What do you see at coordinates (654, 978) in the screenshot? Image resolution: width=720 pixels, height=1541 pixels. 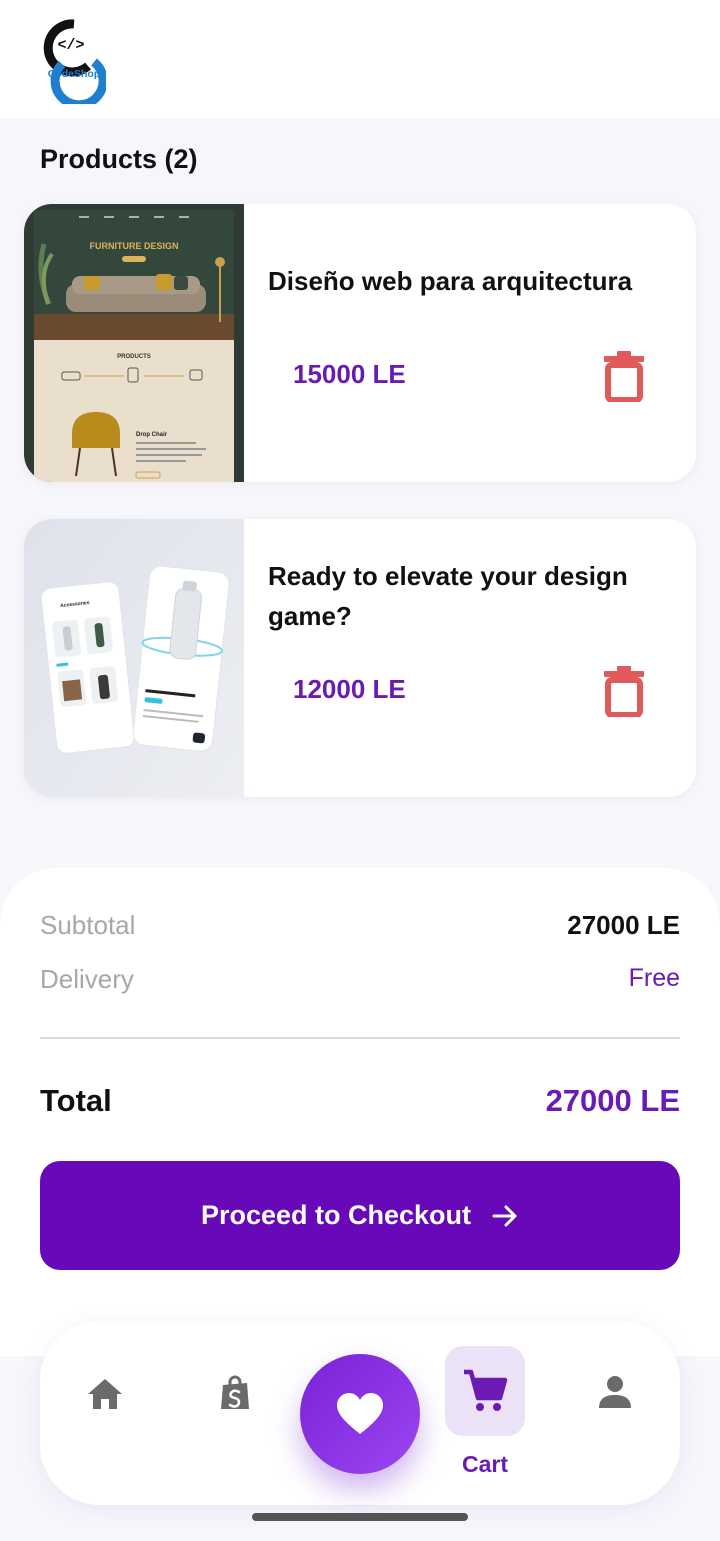 I see `delivery-value: Free` at bounding box center [654, 978].